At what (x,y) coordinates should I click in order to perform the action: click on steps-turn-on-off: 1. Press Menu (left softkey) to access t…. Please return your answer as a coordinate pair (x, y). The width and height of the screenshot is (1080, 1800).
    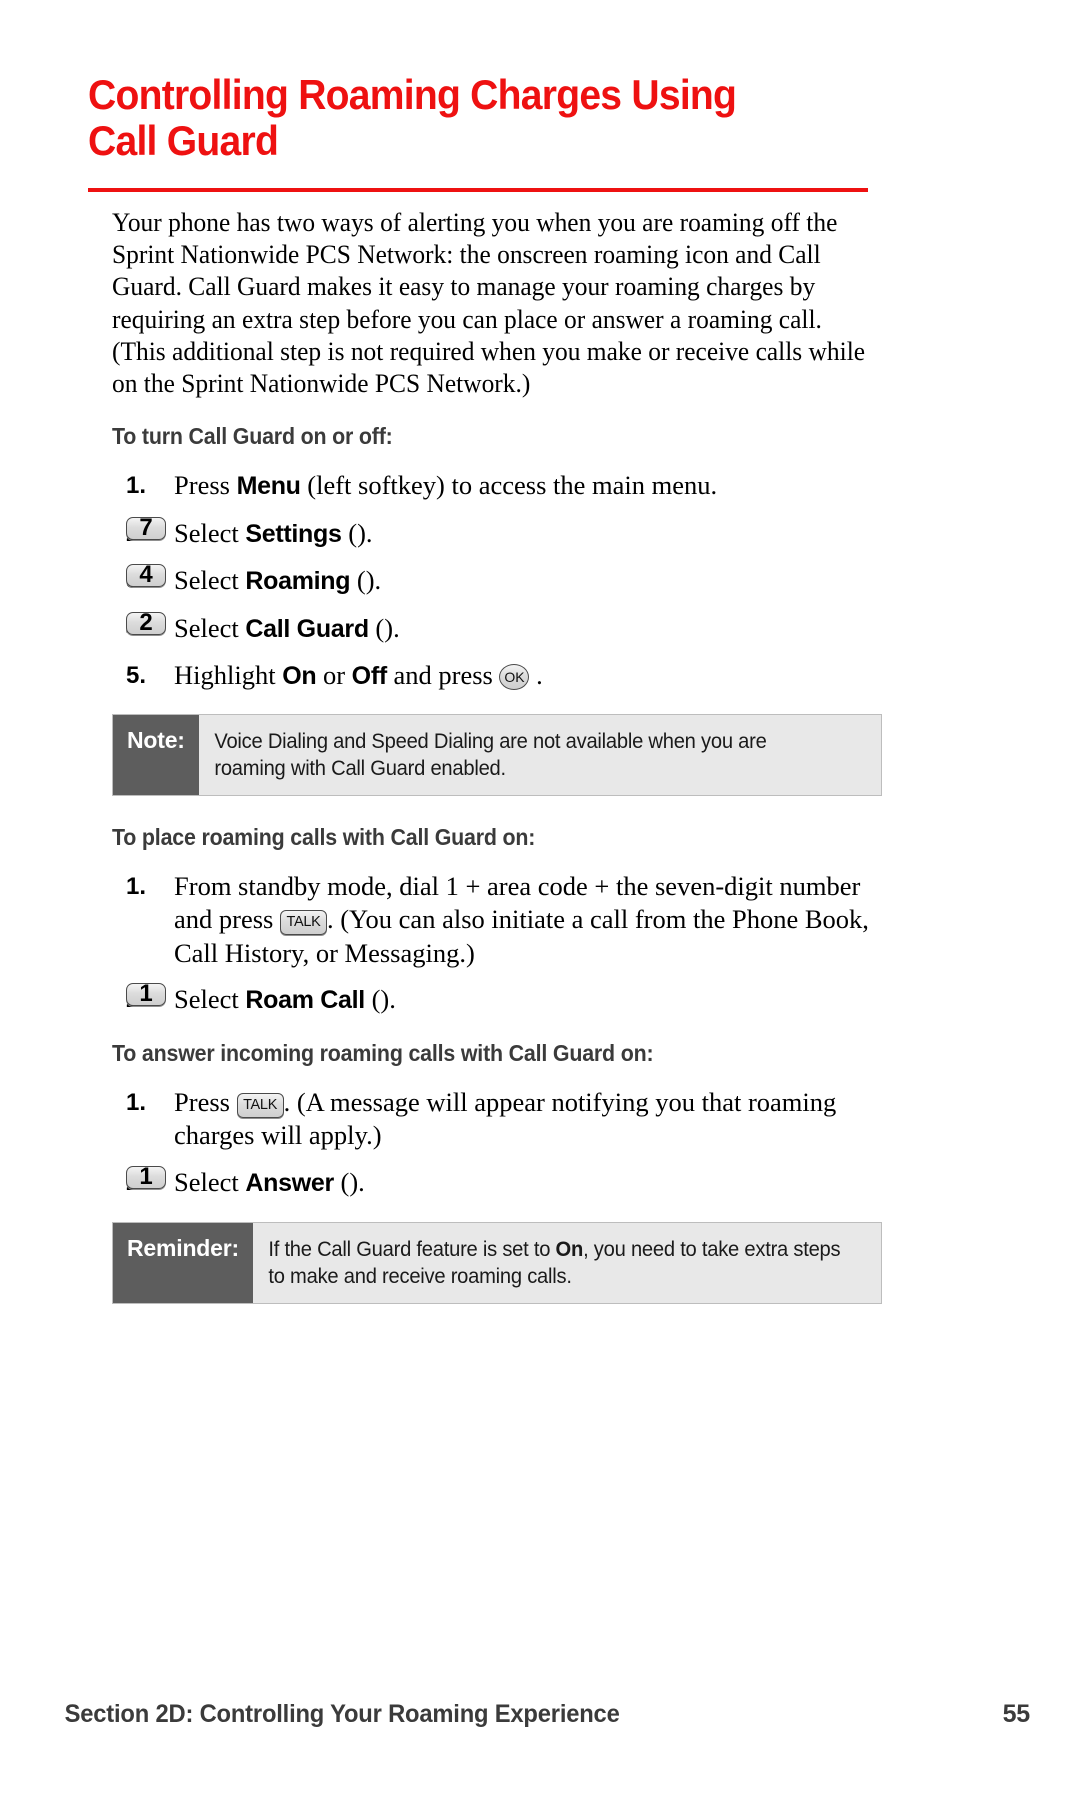
    Looking at the image, I should click on (497, 581).